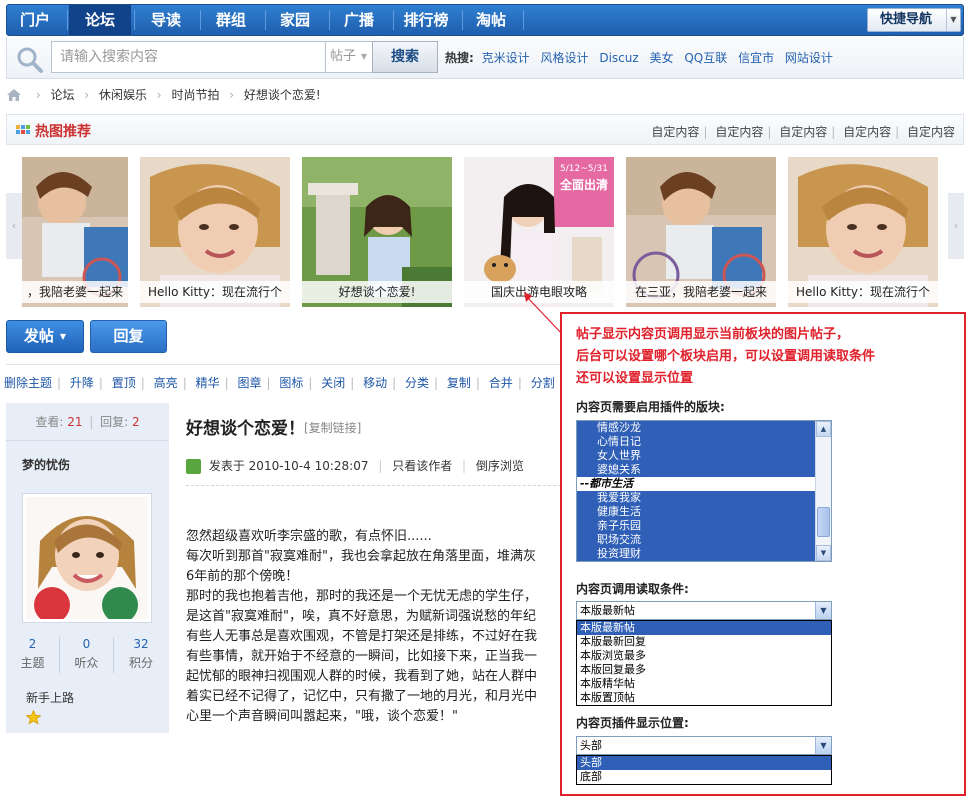 This screenshot has width=970, height=800. Describe the element at coordinates (14, 226) in the screenshot. I see `chevron-left-icon: ‹` at that location.